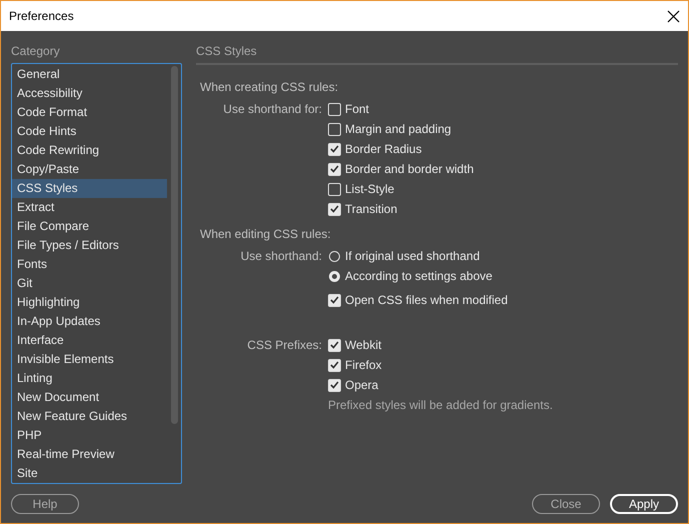 The width and height of the screenshot is (689, 524). Describe the element at coordinates (673, 16) in the screenshot. I see `close-icon` at that location.